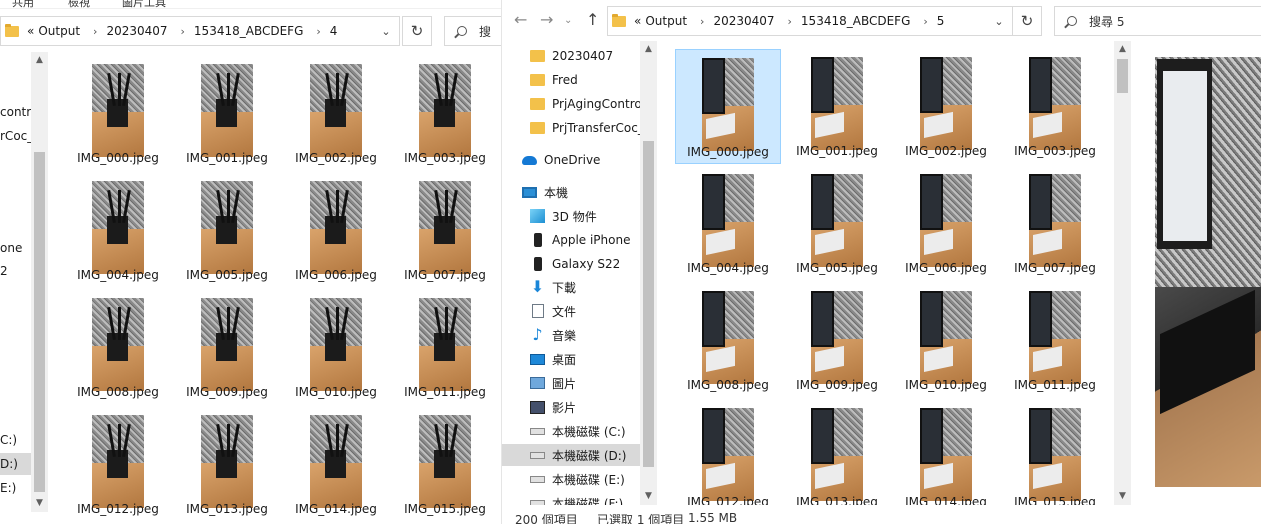  I want to click on file-name: IMG_004.jpeg, so click(118, 275).